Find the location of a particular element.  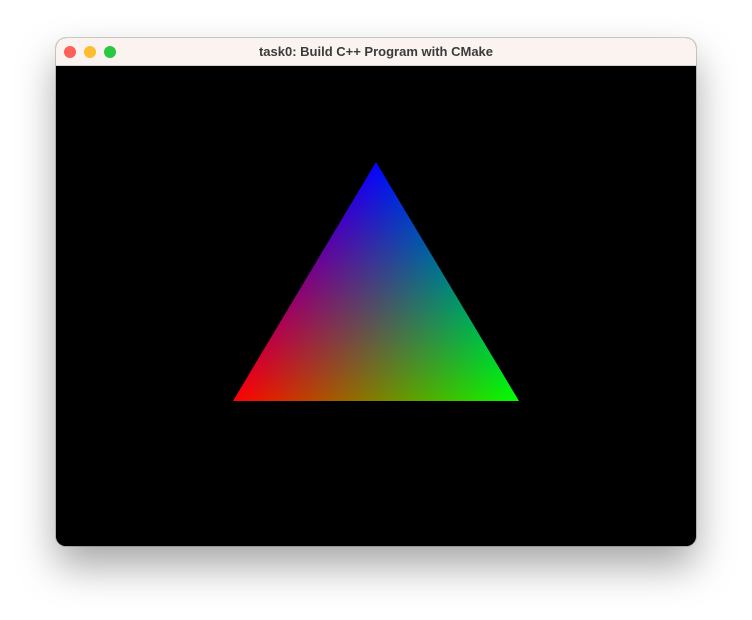

triangle-canvas is located at coordinates (376, 281).